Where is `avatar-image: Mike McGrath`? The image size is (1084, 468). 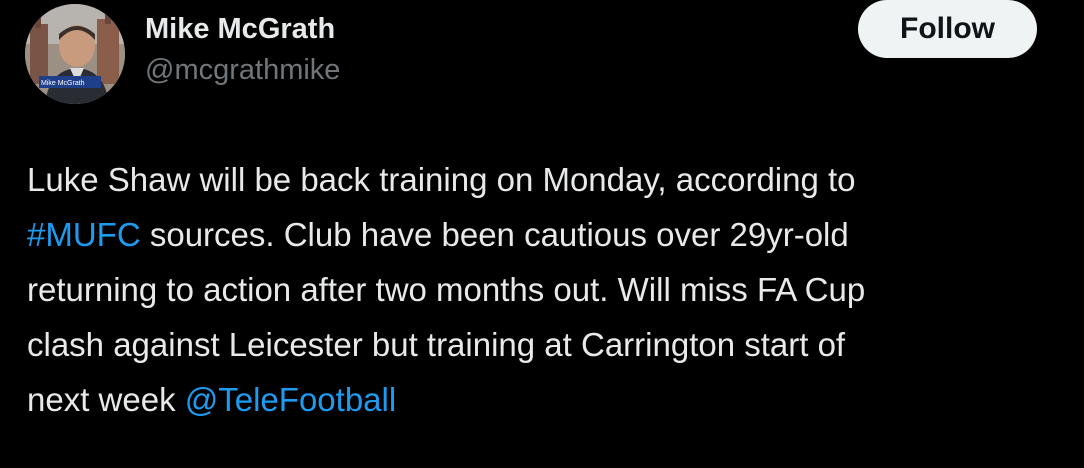
avatar-image: Mike McGrath is located at coordinates (75, 54).